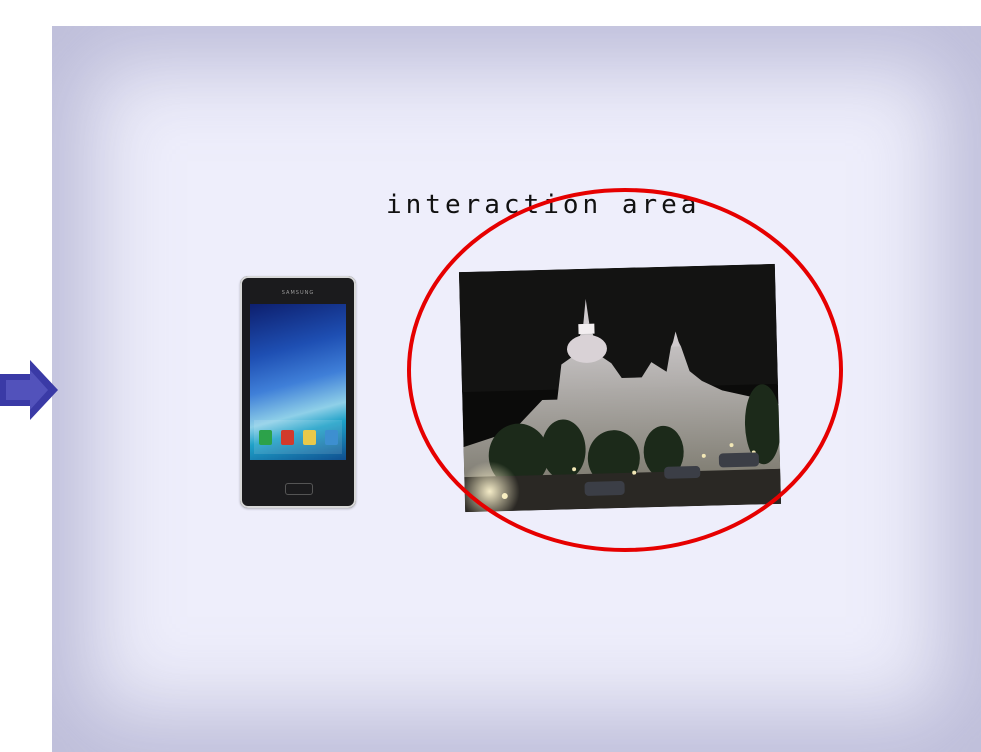  What do you see at coordinates (265, 437) in the screenshot?
I see `phone-app-icon` at bounding box center [265, 437].